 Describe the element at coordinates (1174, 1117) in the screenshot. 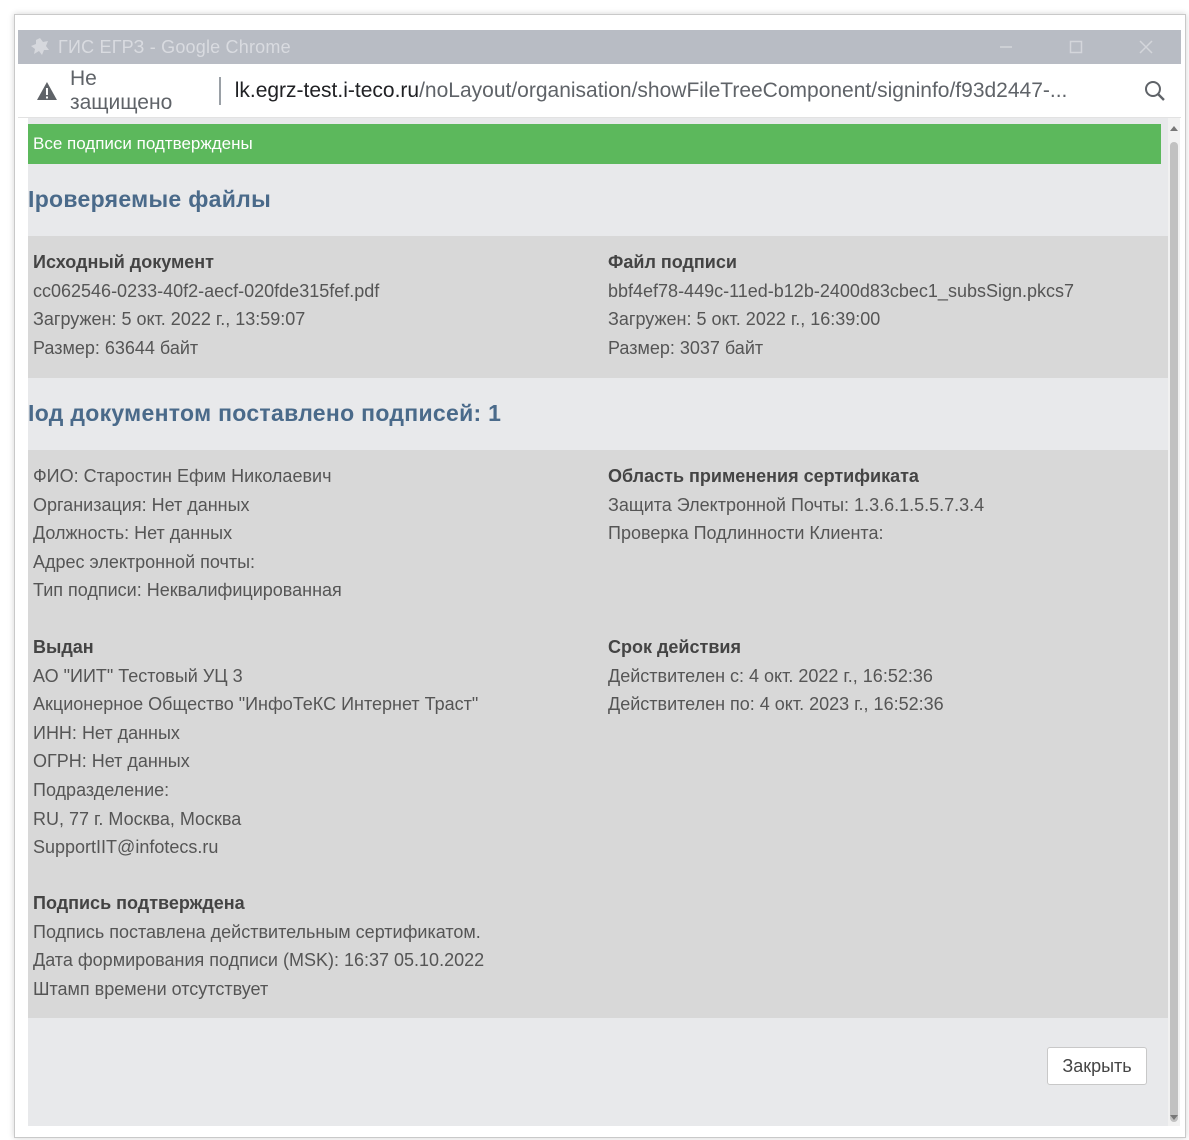

I see `scroll-down-arrow-icon` at that location.